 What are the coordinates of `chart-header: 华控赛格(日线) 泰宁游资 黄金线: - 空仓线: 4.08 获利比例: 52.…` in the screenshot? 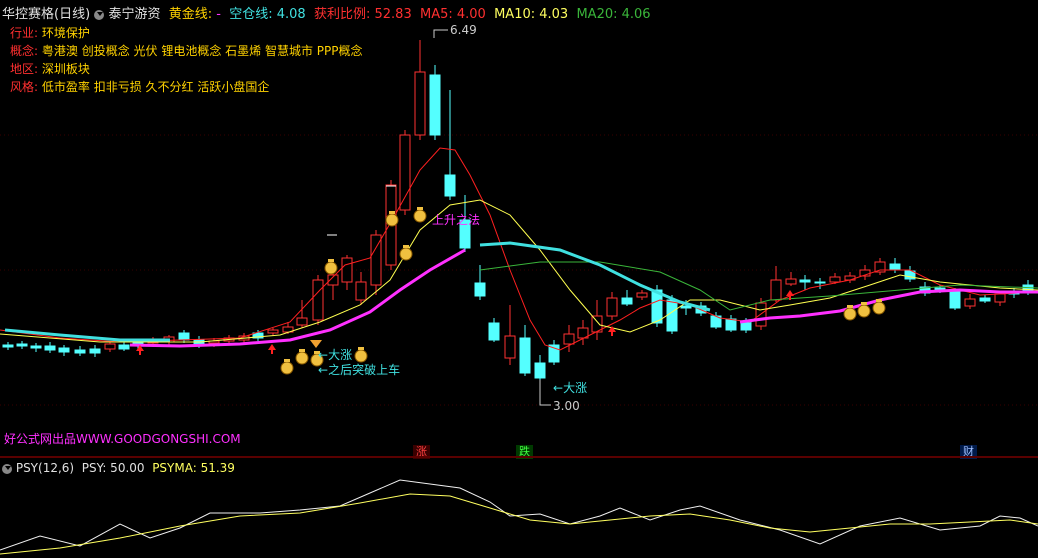 It's located at (326, 12).